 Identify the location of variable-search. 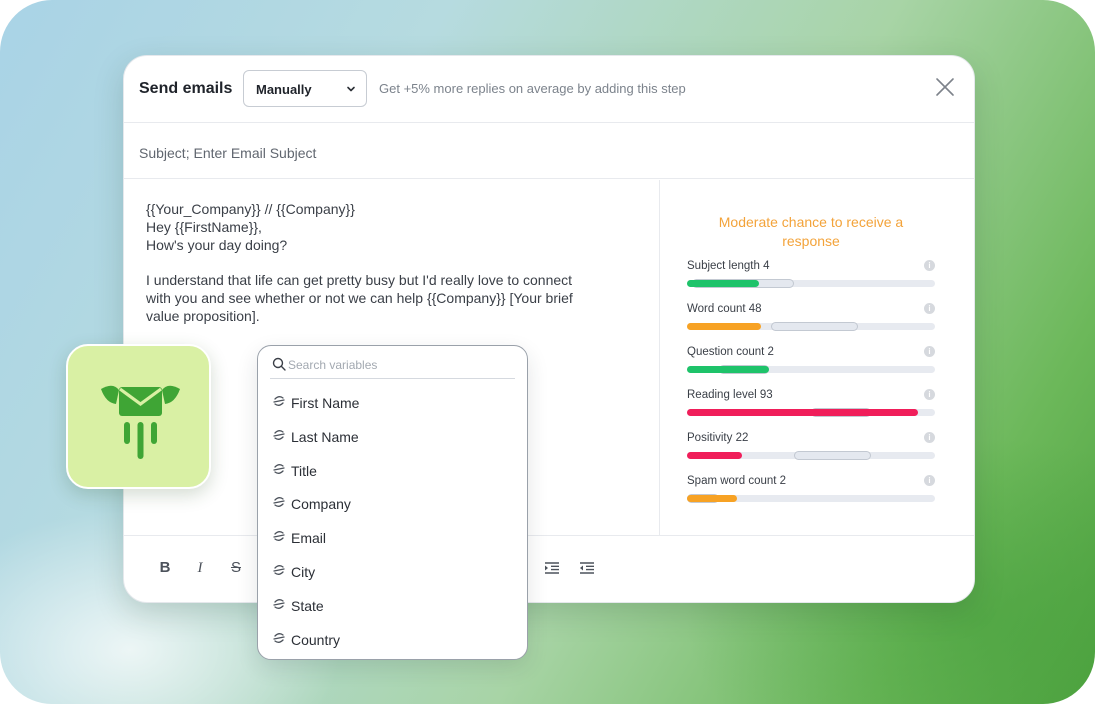
(392, 366).